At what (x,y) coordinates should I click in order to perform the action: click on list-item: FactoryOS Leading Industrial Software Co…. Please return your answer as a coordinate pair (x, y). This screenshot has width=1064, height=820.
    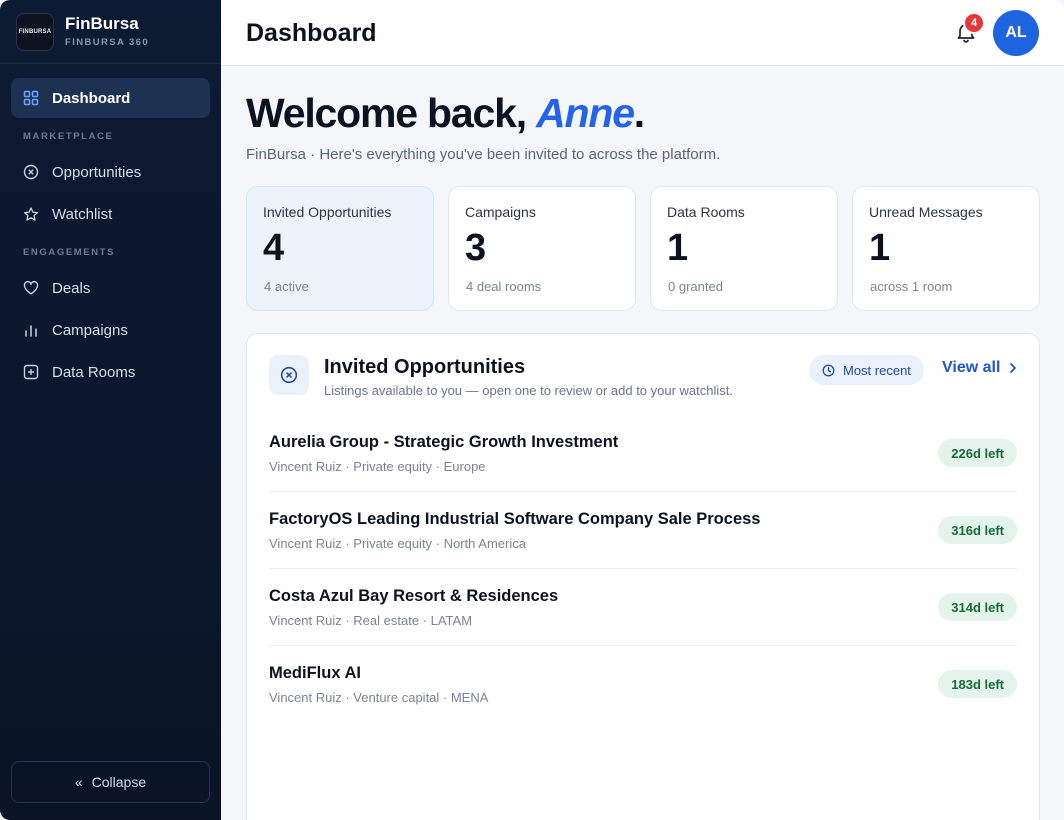
    Looking at the image, I should click on (643, 530).